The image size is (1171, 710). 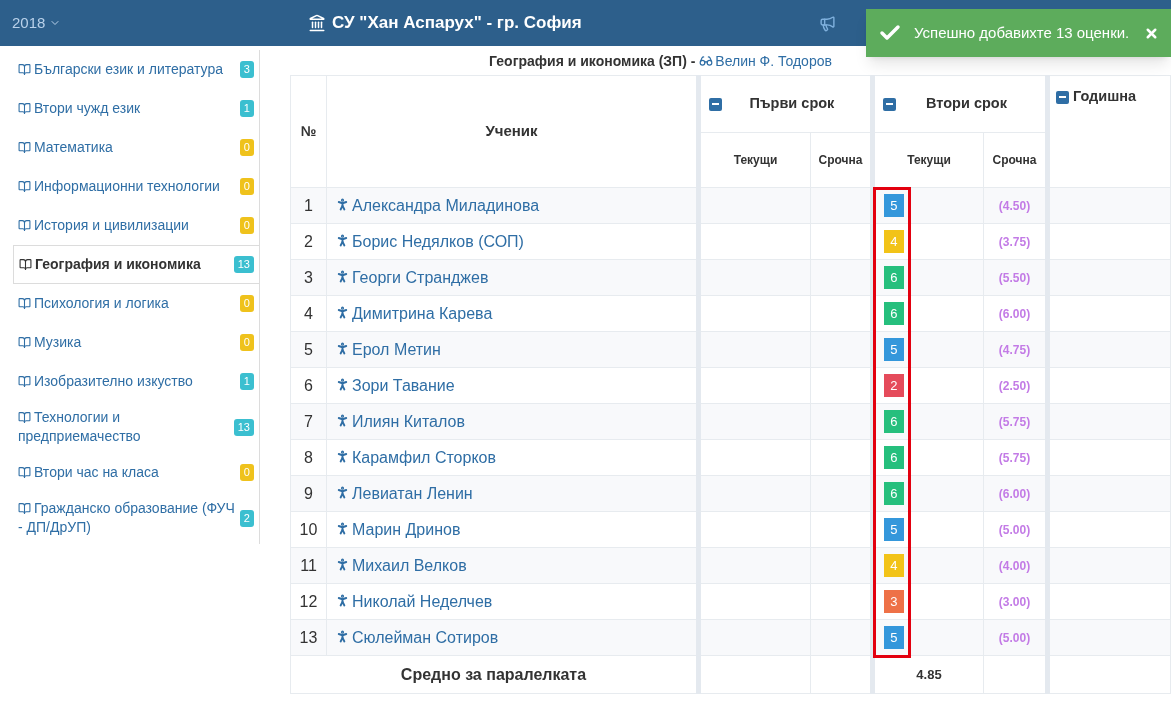 What do you see at coordinates (400, 421) in the screenshot?
I see `student-link: Илиян Киталов` at bounding box center [400, 421].